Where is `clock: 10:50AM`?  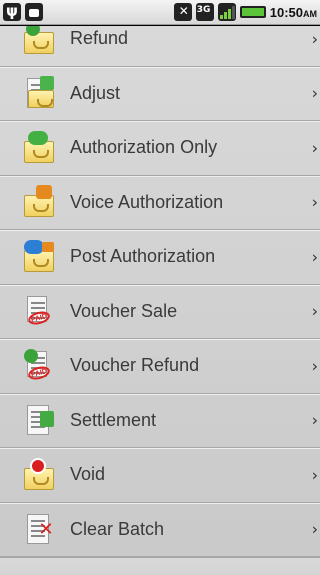 clock: 10:50AM is located at coordinates (293, 12).